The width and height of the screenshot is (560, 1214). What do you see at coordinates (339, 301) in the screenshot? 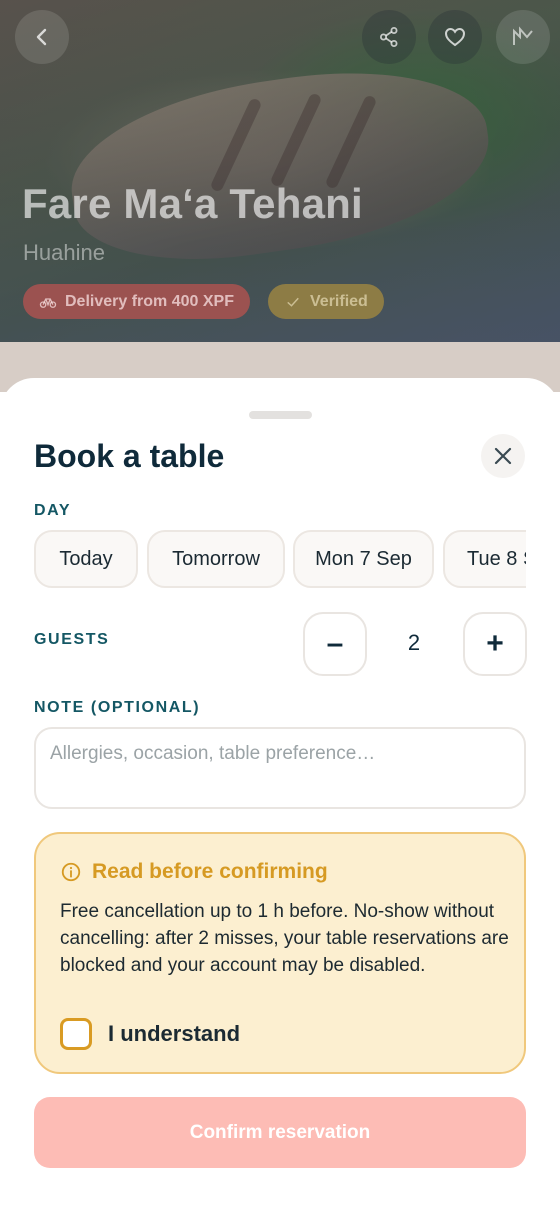
I see `verified-badge-label: Verified` at bounding box center [339, 301].